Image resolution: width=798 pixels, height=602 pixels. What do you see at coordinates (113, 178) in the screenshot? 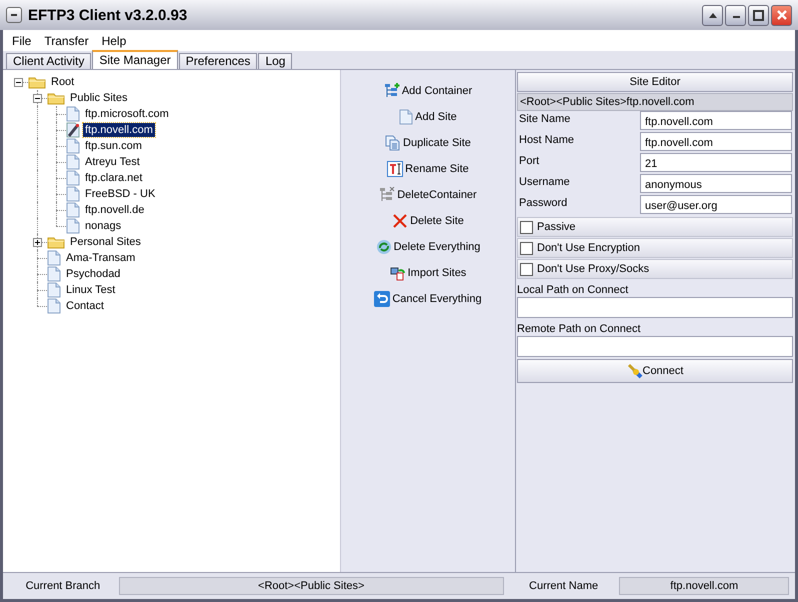
I see `tree-item: ftp.clara.net` at bounding box center [113, 178].